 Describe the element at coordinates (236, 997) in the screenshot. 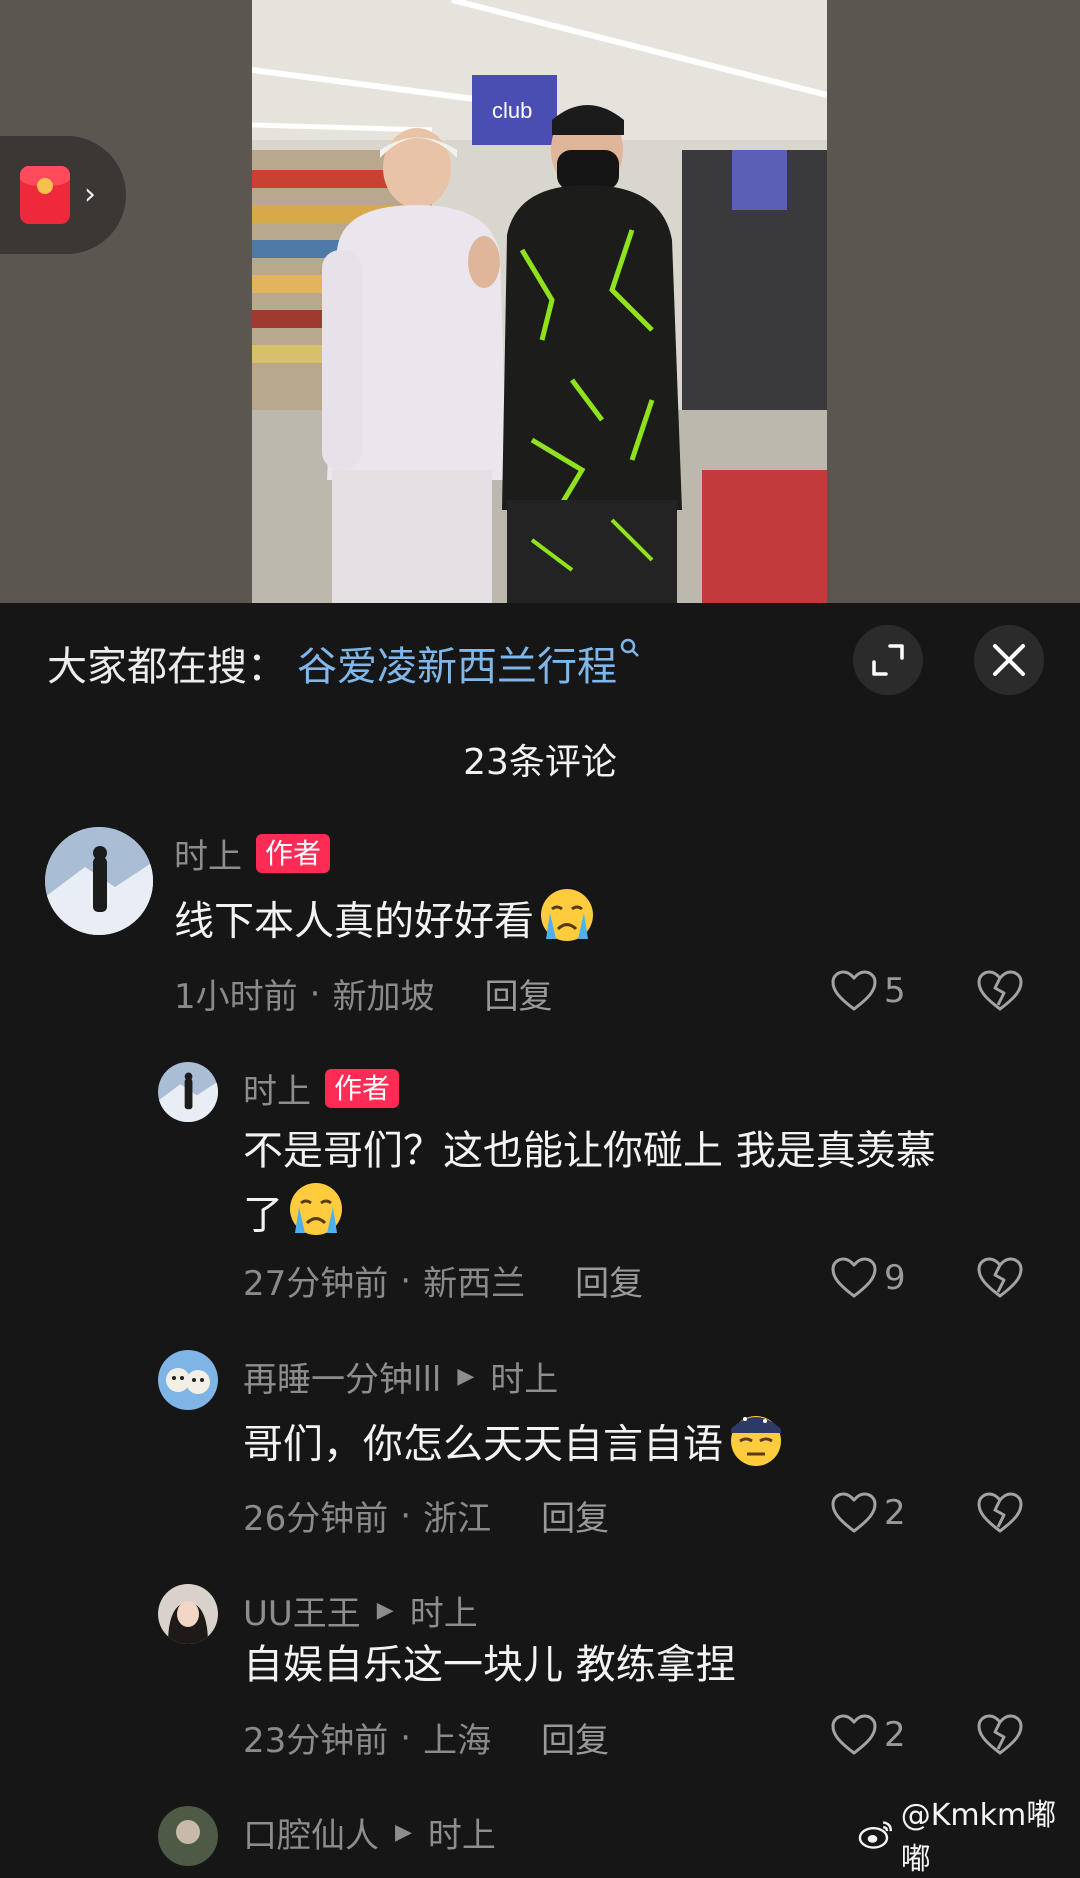

I see `comment-time: 1小时前` at that location.